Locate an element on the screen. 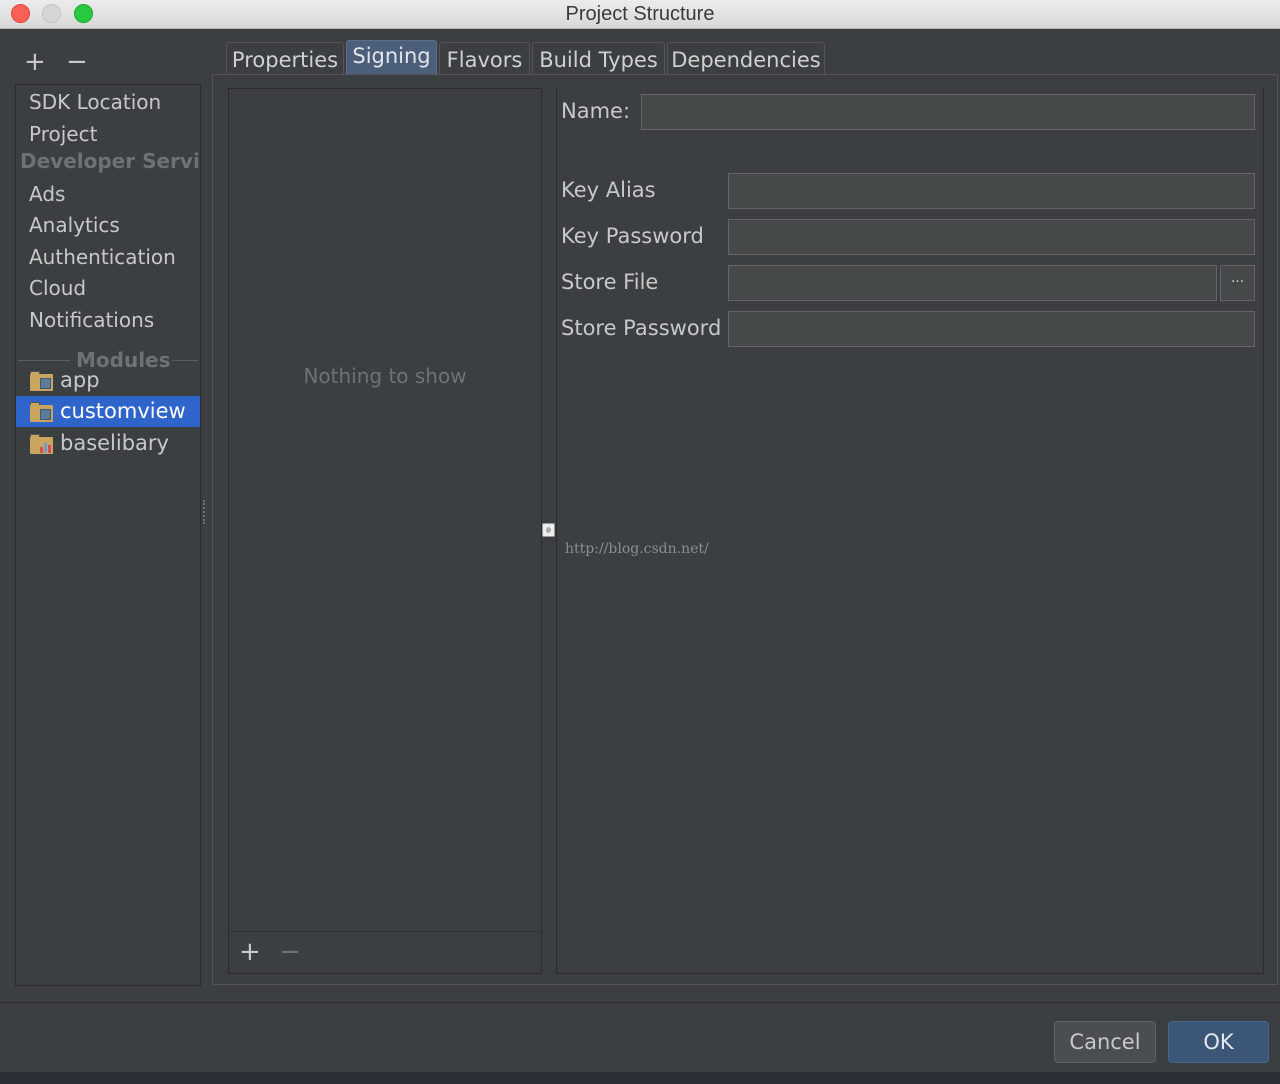 Image resolution: width=1280 pixels, height=1084 pixels. window-title: Project Structure is located at coordinates (640, 14).